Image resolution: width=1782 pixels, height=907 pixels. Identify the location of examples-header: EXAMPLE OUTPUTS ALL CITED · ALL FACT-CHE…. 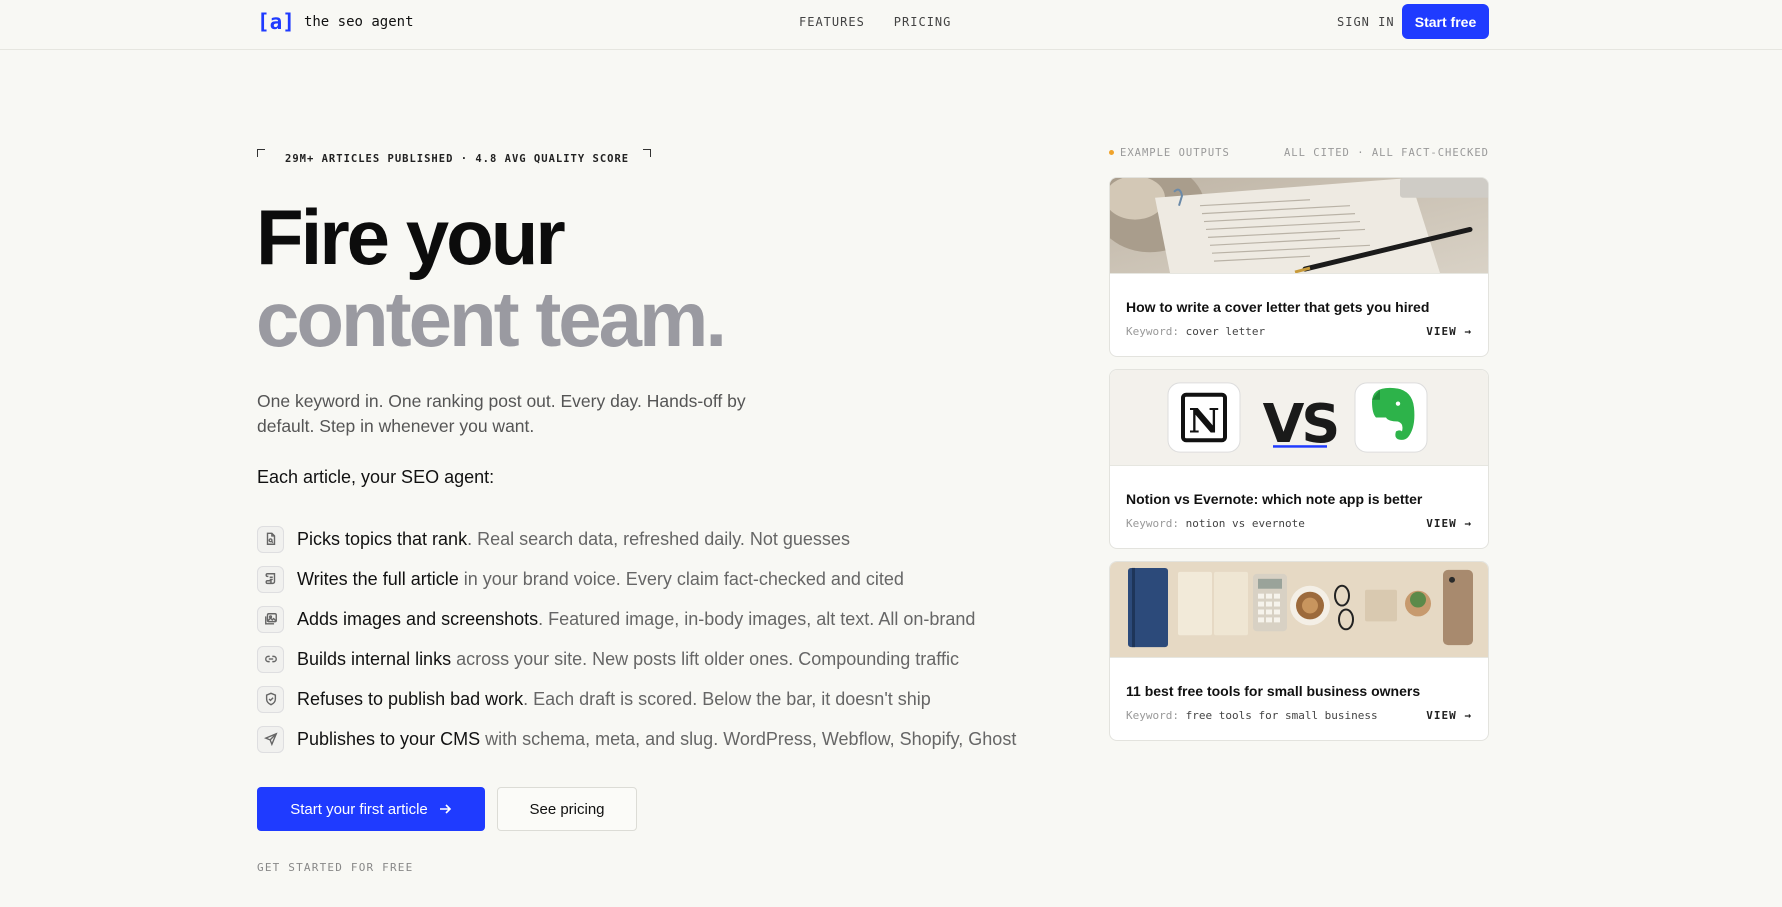
(1299, 154).